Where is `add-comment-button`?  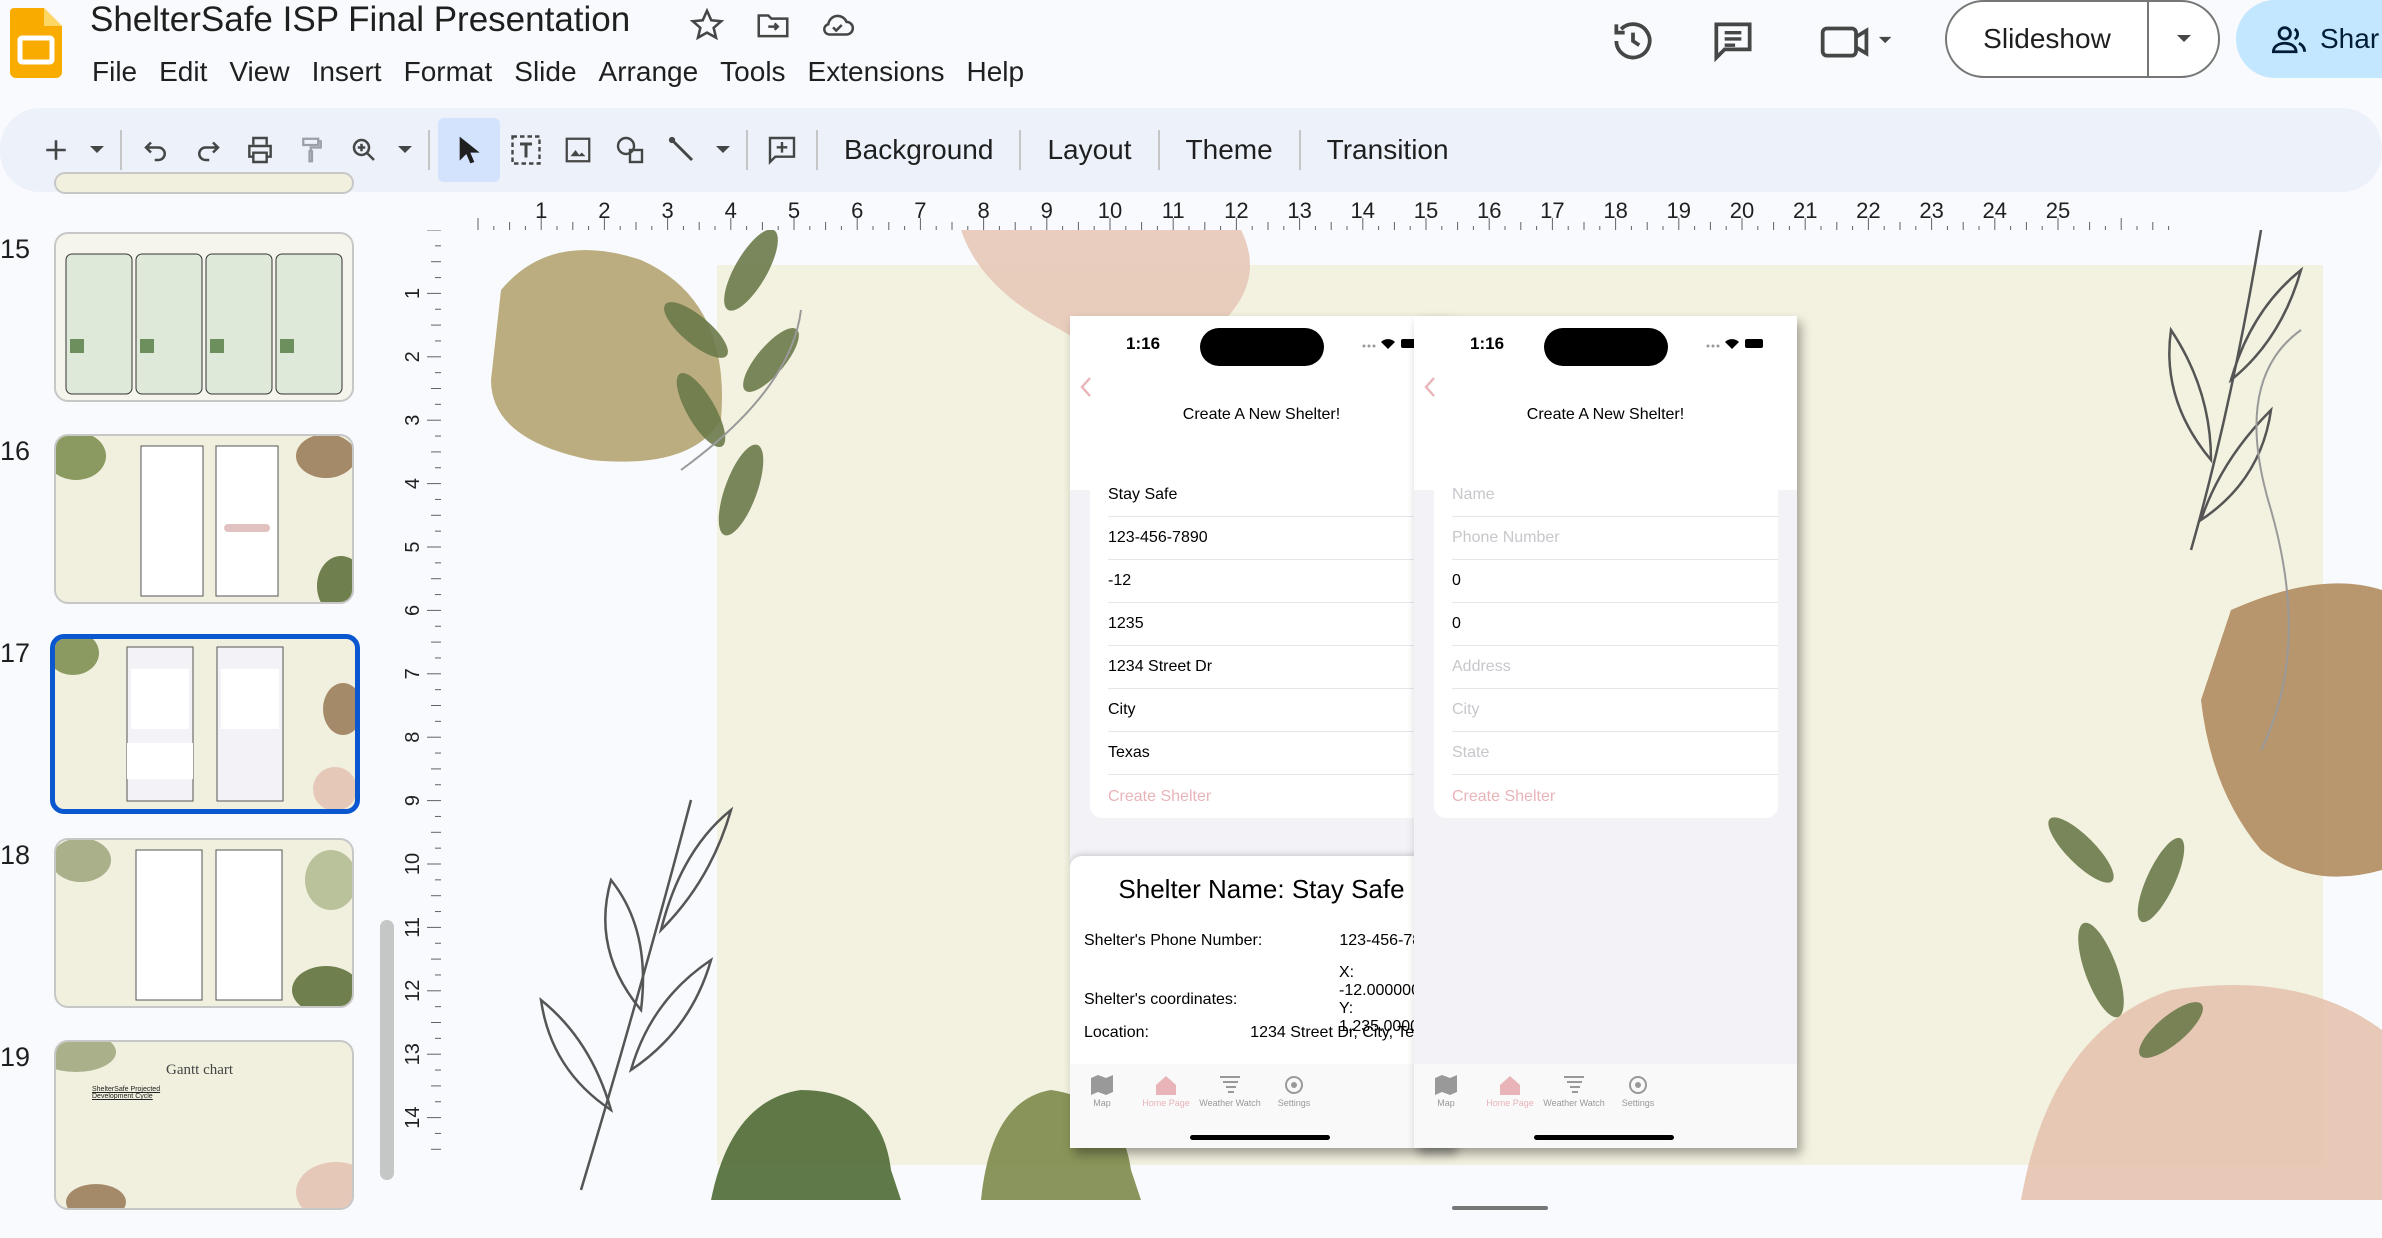 add-comment-button is located at coordinates (782, 150).